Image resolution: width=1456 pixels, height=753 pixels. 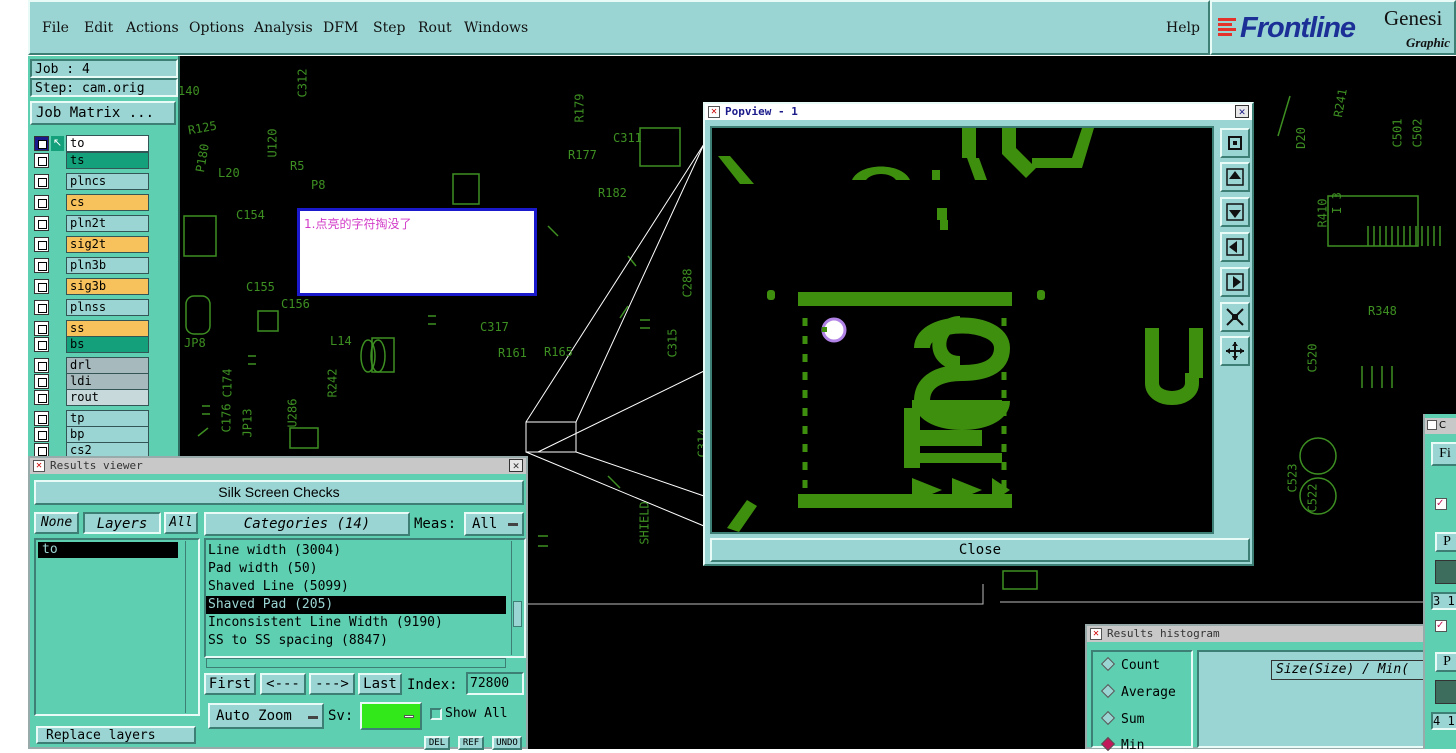 What do you see at coordinates (283, 684) in the screenshot?
I see `prev-button: <---` at bounding box center [283, 684].